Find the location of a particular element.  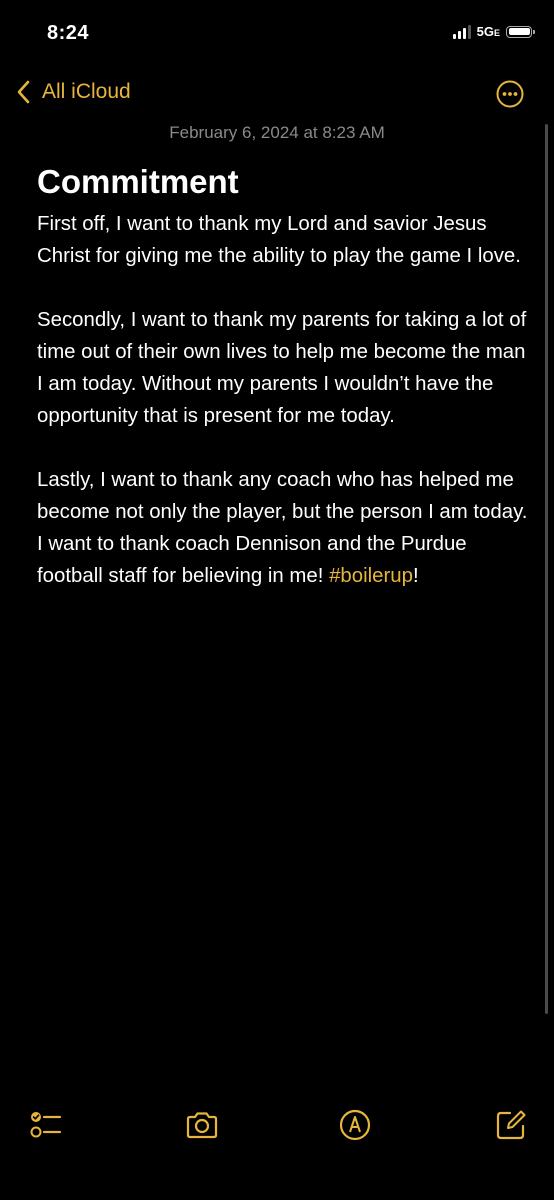

checklist-icon is located at coordinates (46, 1125).